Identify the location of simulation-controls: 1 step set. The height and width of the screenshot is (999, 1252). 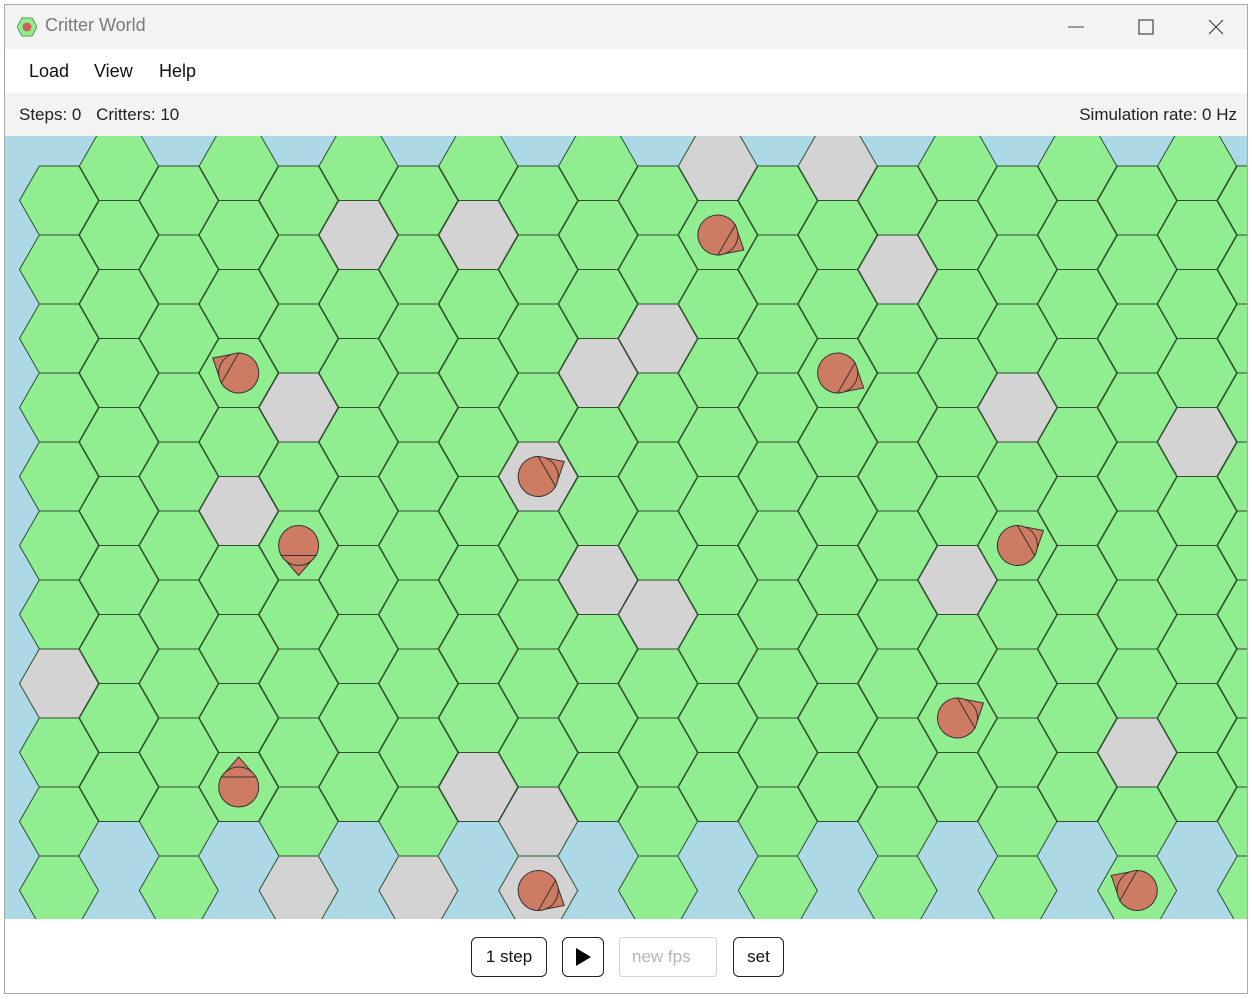
(626, 956).